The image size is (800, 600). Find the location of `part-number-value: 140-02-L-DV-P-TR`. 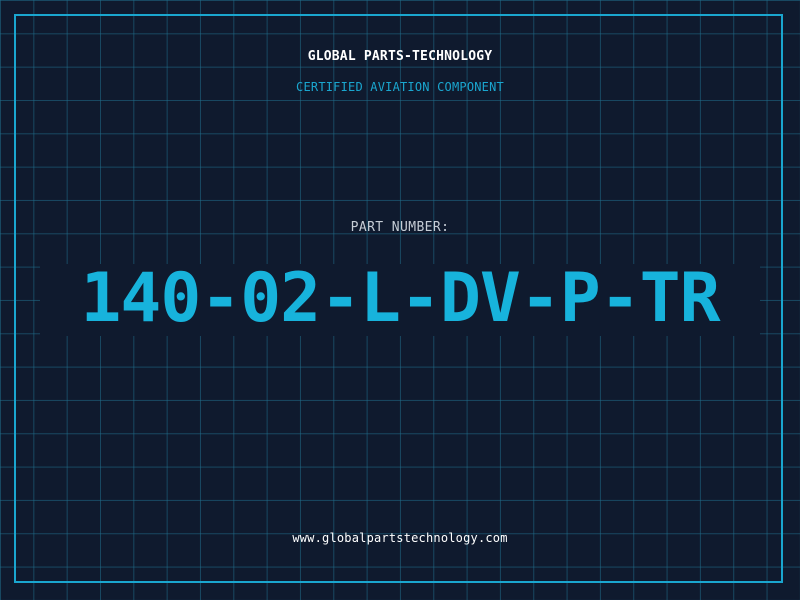

part-number-value: 140-02-L-DV-P-TR is located at coordinates (400, 298).